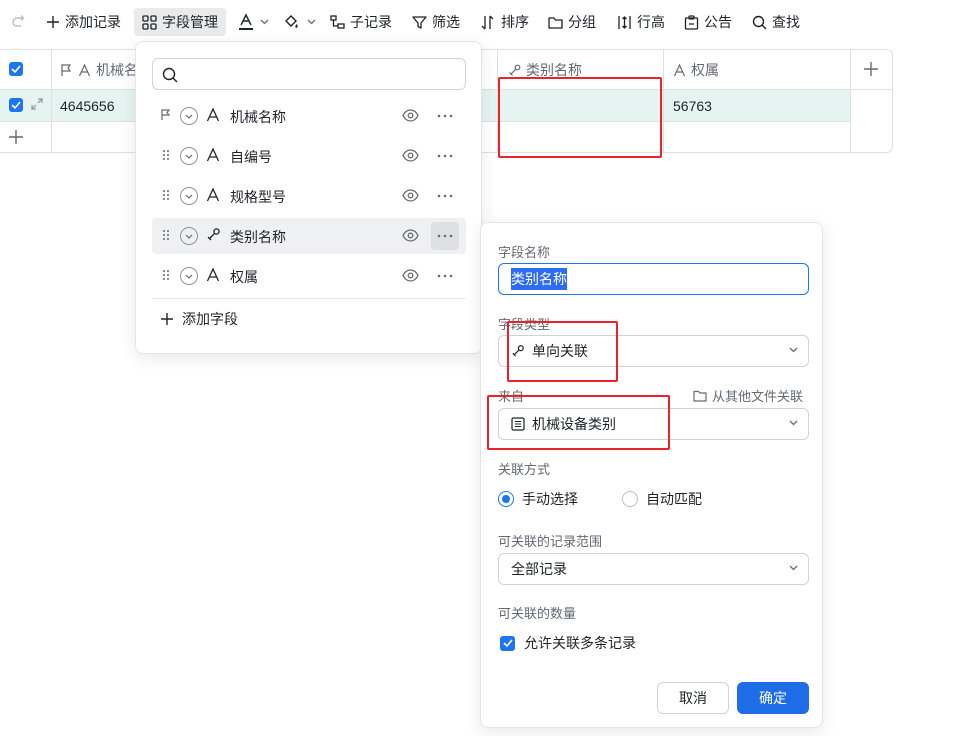  I want to click on row-checkbox, so click(16, 105).